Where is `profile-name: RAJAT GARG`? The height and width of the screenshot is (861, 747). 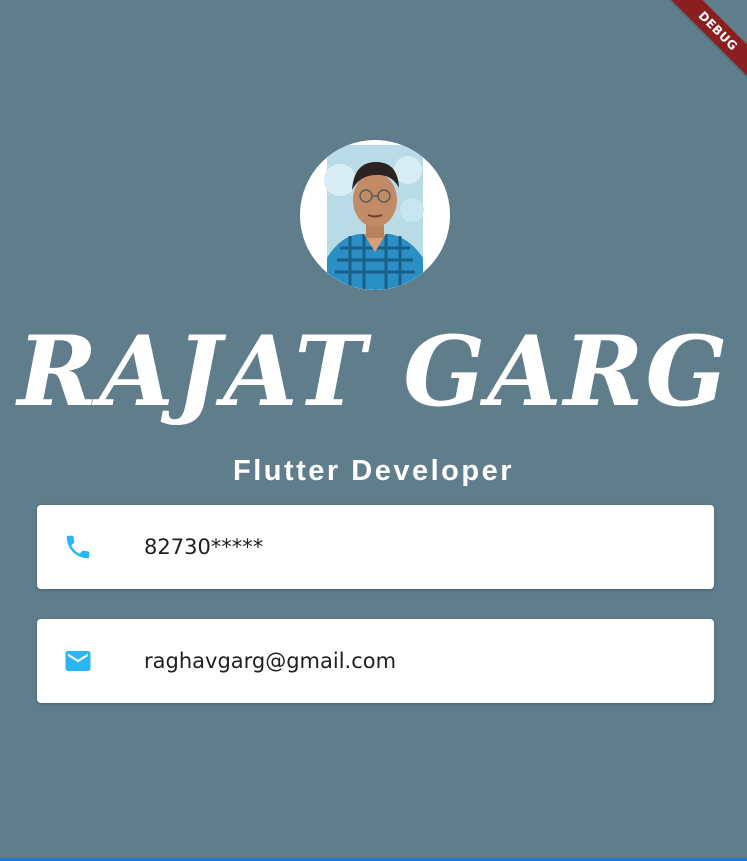
profile-name: RAJAT GARG is located at coordinates (373, 371).